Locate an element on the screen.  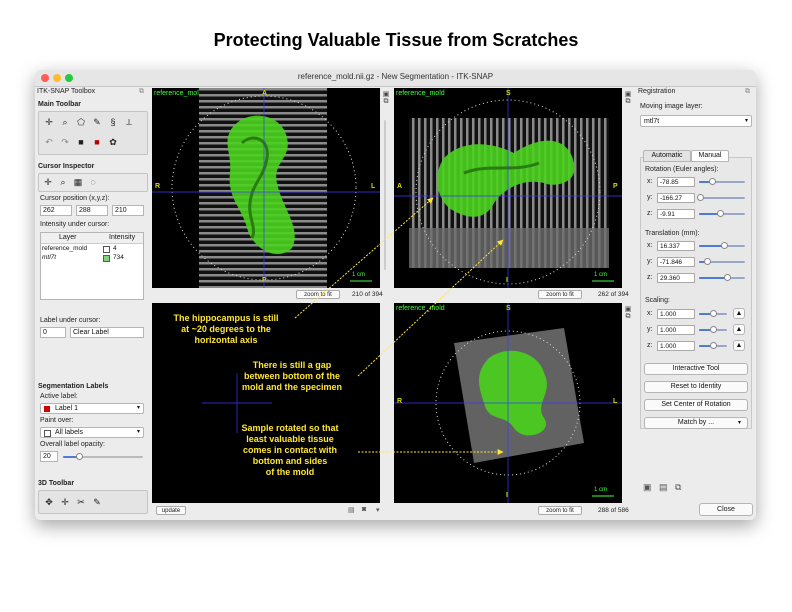
camera-icon: ◙ is located at coordinates (364, 509).